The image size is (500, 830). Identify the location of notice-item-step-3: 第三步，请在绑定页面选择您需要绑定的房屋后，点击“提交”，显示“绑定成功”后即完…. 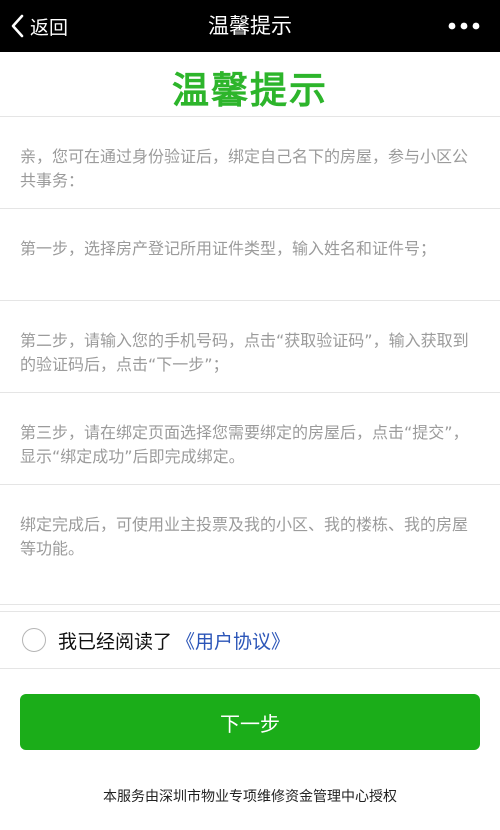
(250, 439).